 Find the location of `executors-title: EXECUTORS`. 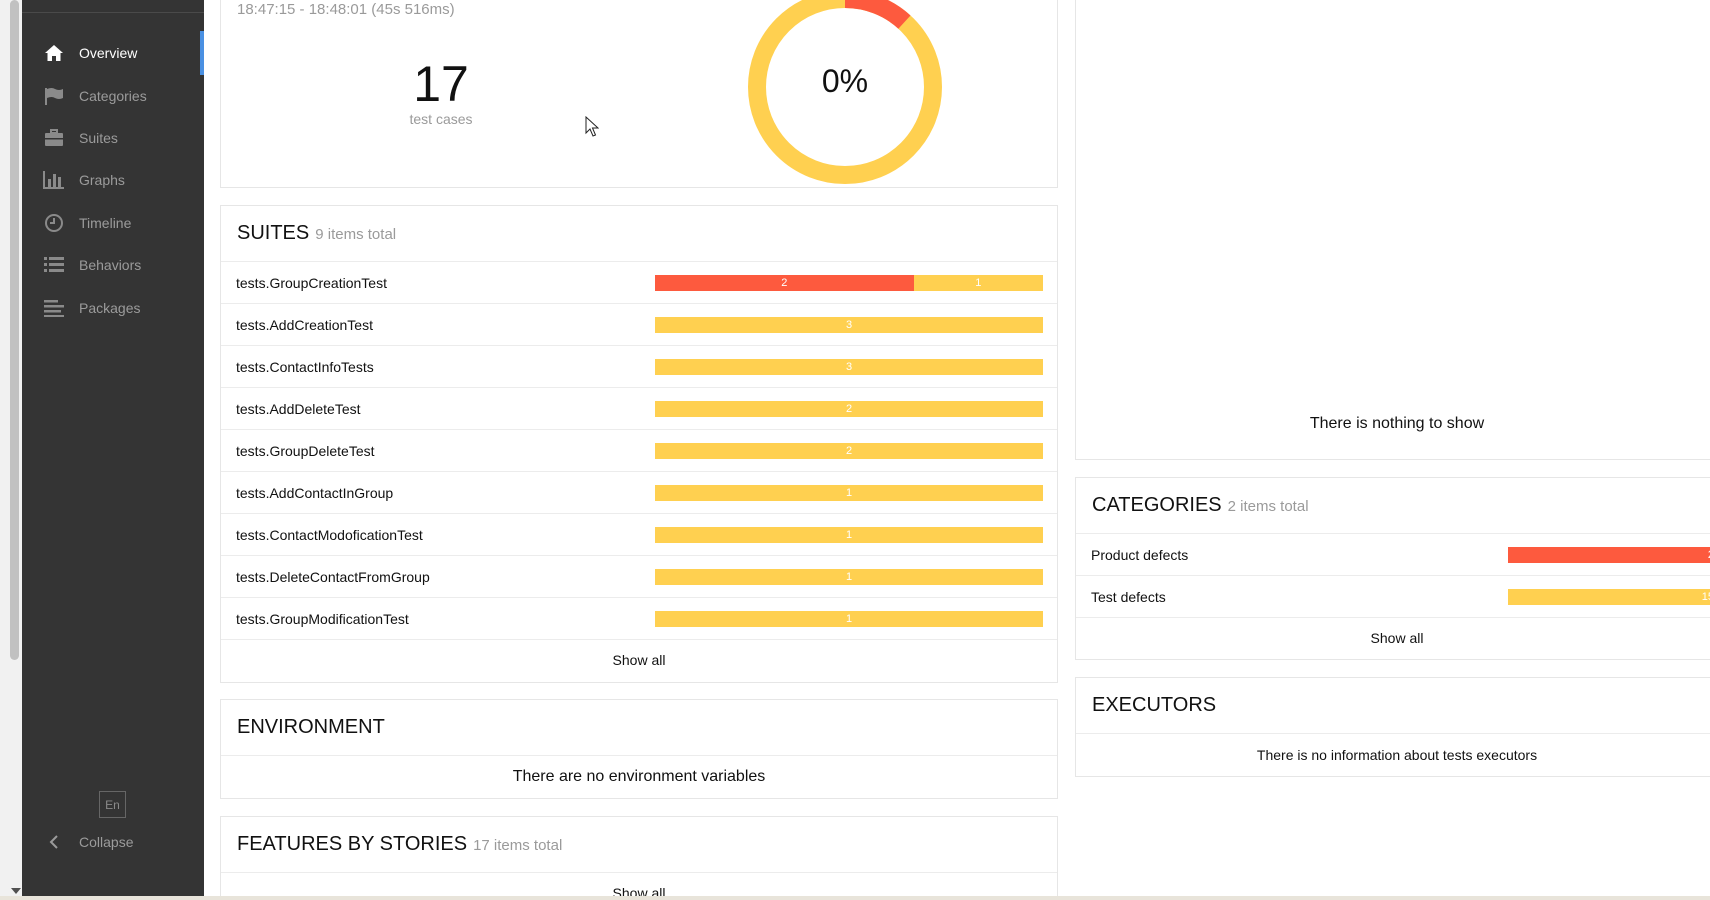

executors-title: EXECUTORS is located at coordinates (1154, 705).